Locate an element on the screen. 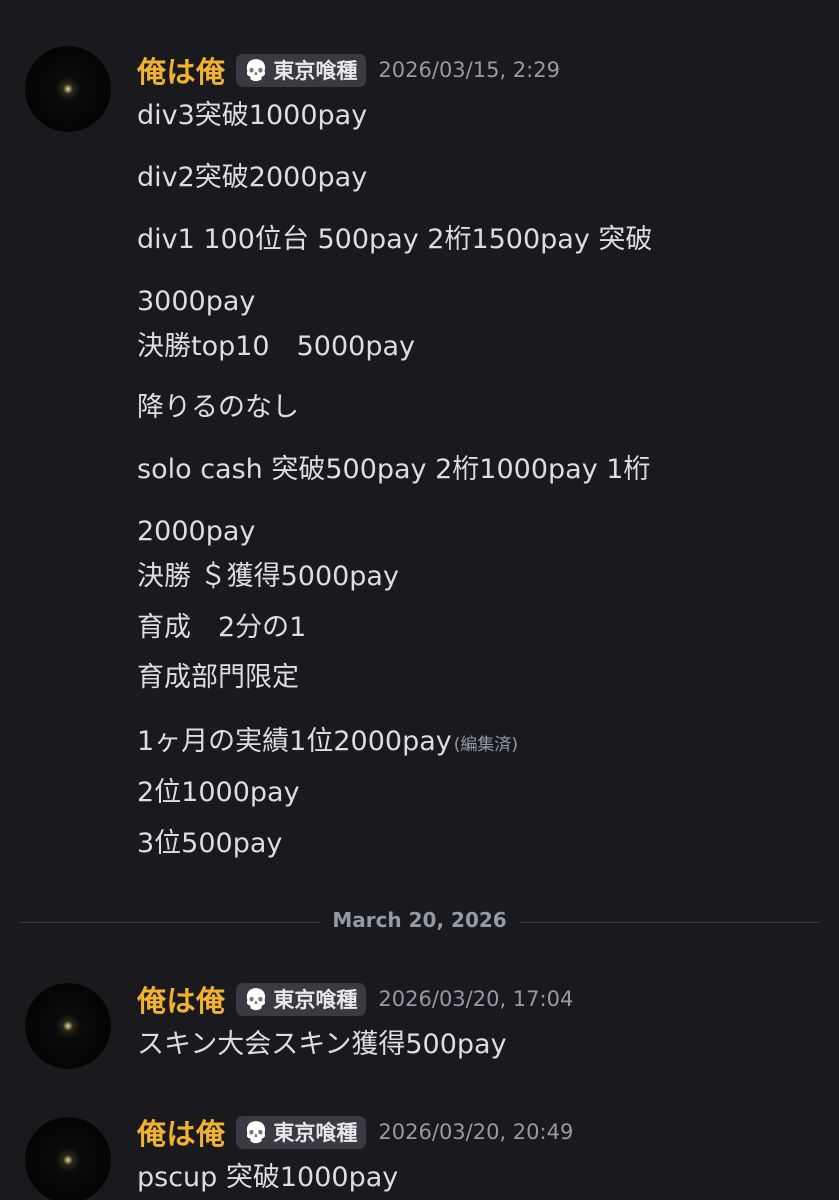 The image size is (839, 1200). message-line: div2突破2000pay is located at coordinates (252, 177).